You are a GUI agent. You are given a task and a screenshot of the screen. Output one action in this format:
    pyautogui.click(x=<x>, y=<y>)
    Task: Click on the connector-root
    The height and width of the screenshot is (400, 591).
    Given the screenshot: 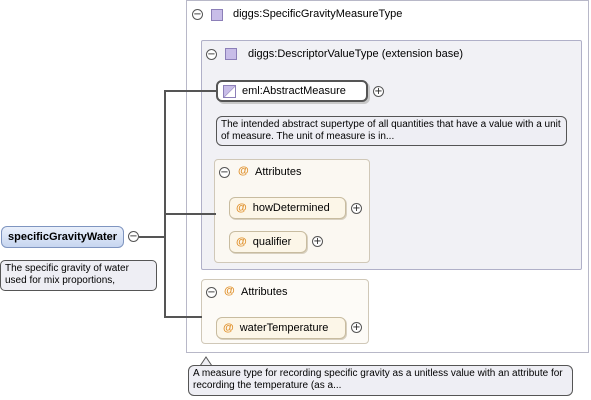 What is the action you would take?
    pyautogui.click(x=152, y=237)
    